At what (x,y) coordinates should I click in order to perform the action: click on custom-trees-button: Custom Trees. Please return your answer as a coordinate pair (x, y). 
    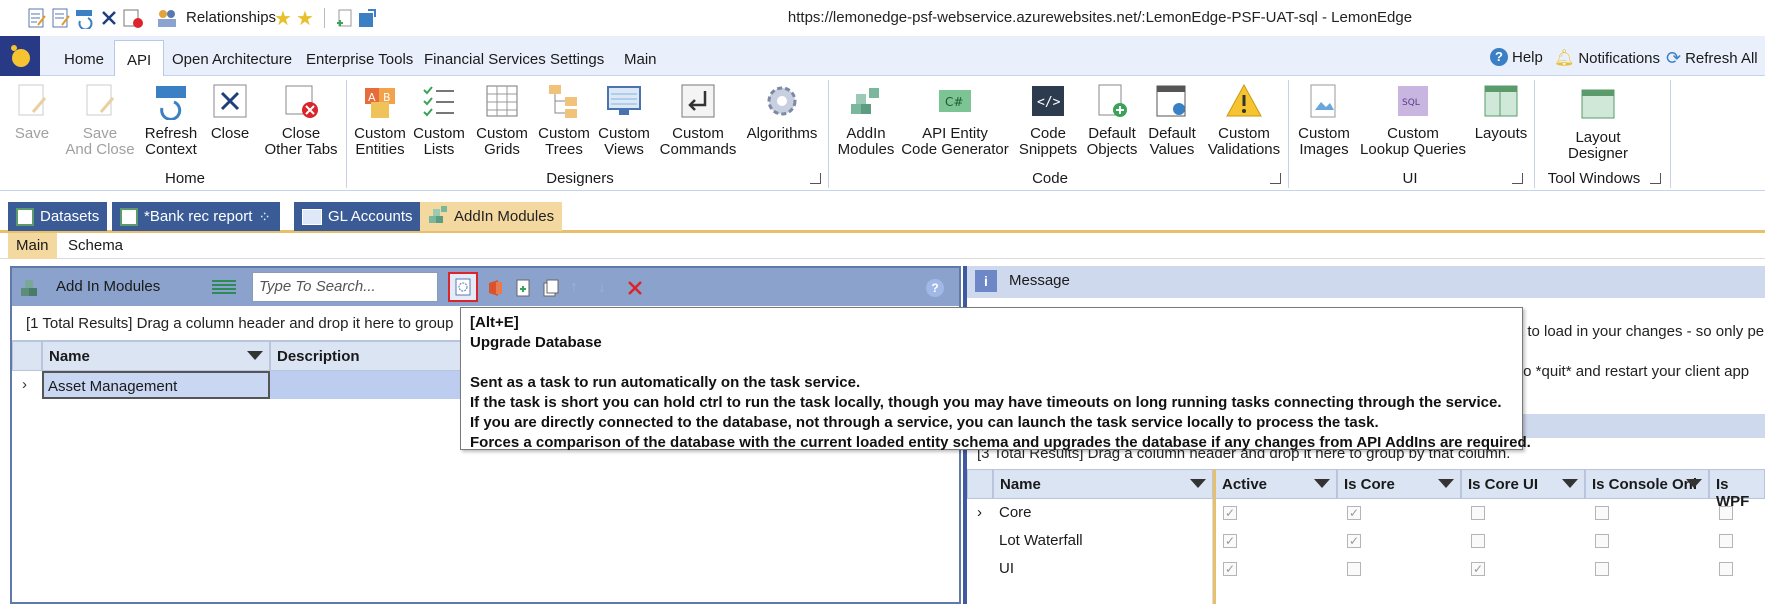
    Looking at the image, I should click on (564, 120).